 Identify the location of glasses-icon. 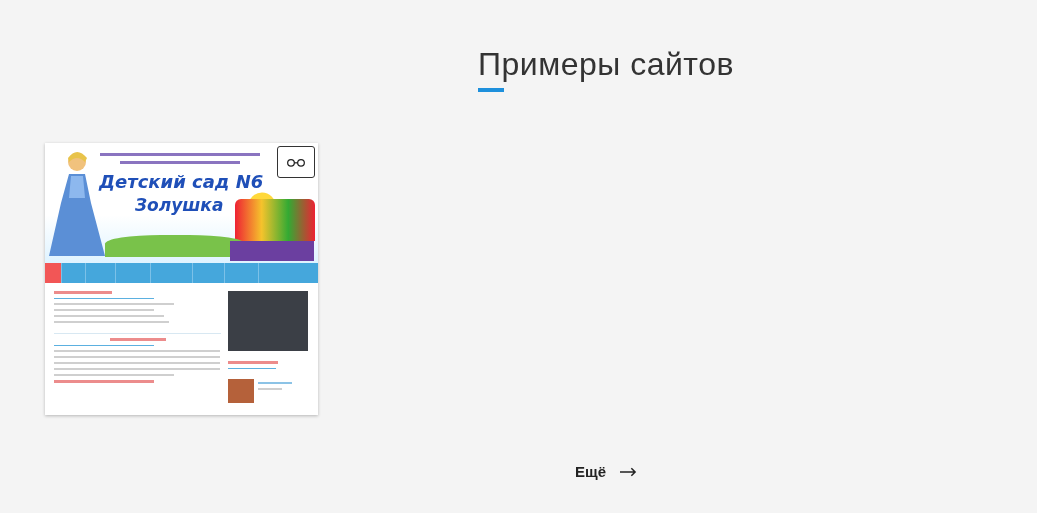
(296, 162).